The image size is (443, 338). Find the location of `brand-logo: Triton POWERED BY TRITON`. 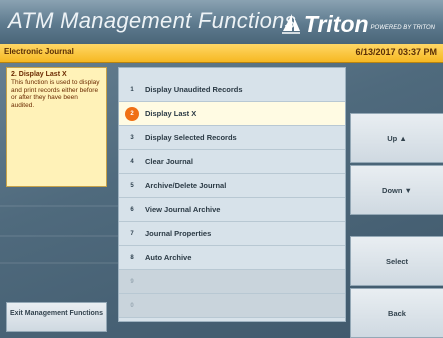

brand-logo: Triton POWERED BY TRITON is located at coordinates (358, 23).